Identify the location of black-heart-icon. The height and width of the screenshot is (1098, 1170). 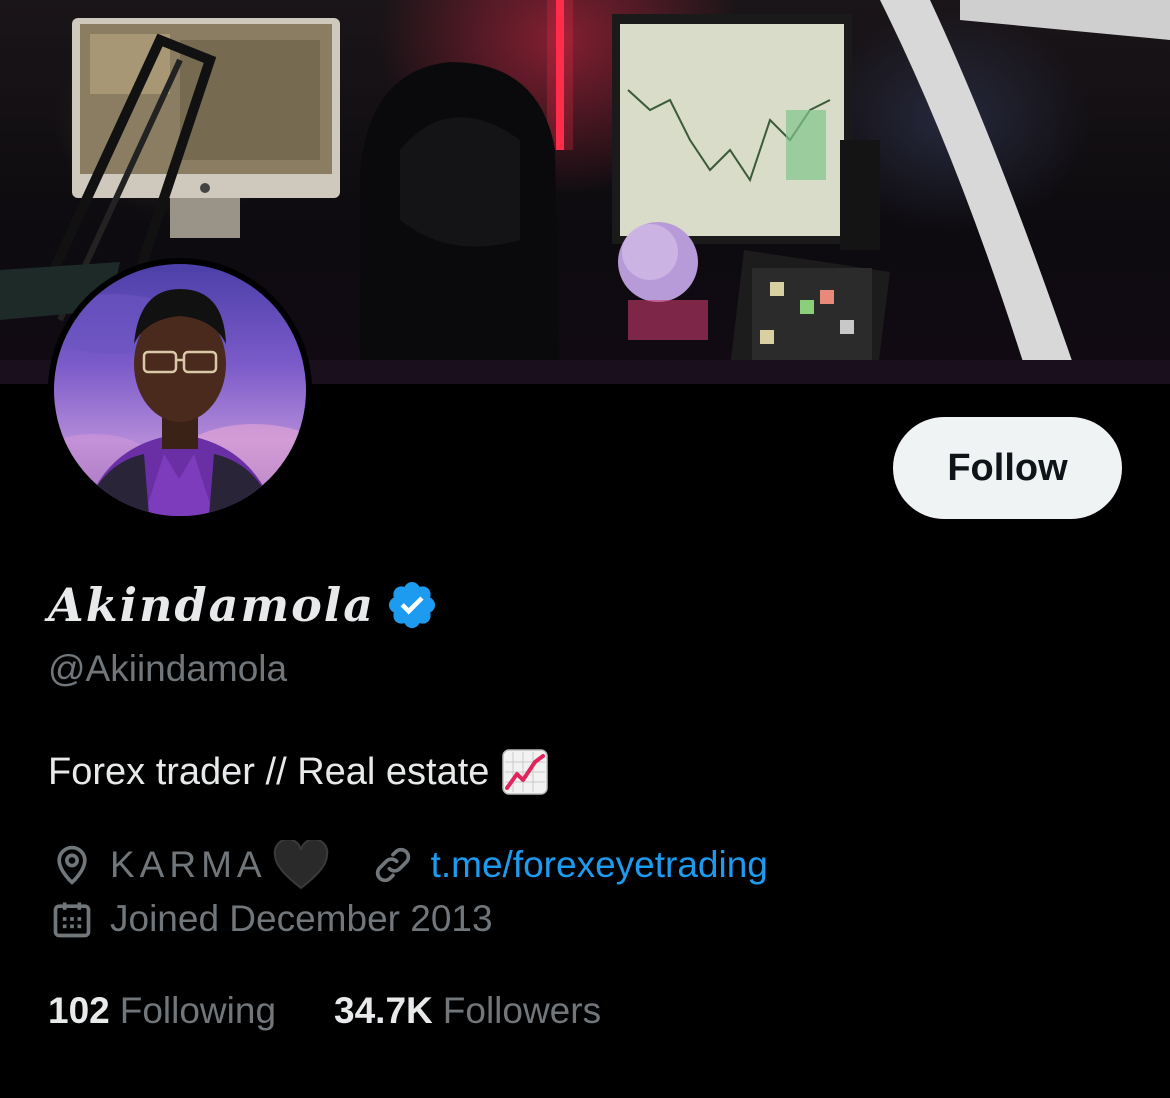
(300, 865).